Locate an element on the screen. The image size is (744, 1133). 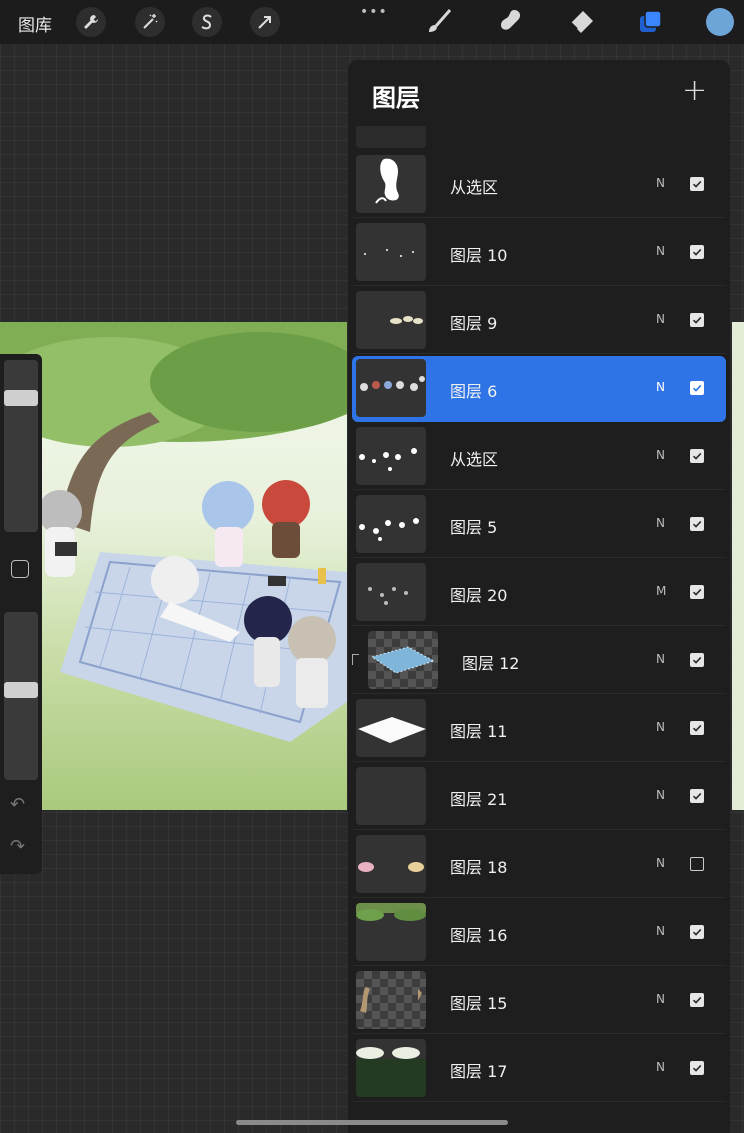
layer-row: 图层 17 N is located at coordinates (539, 1069).